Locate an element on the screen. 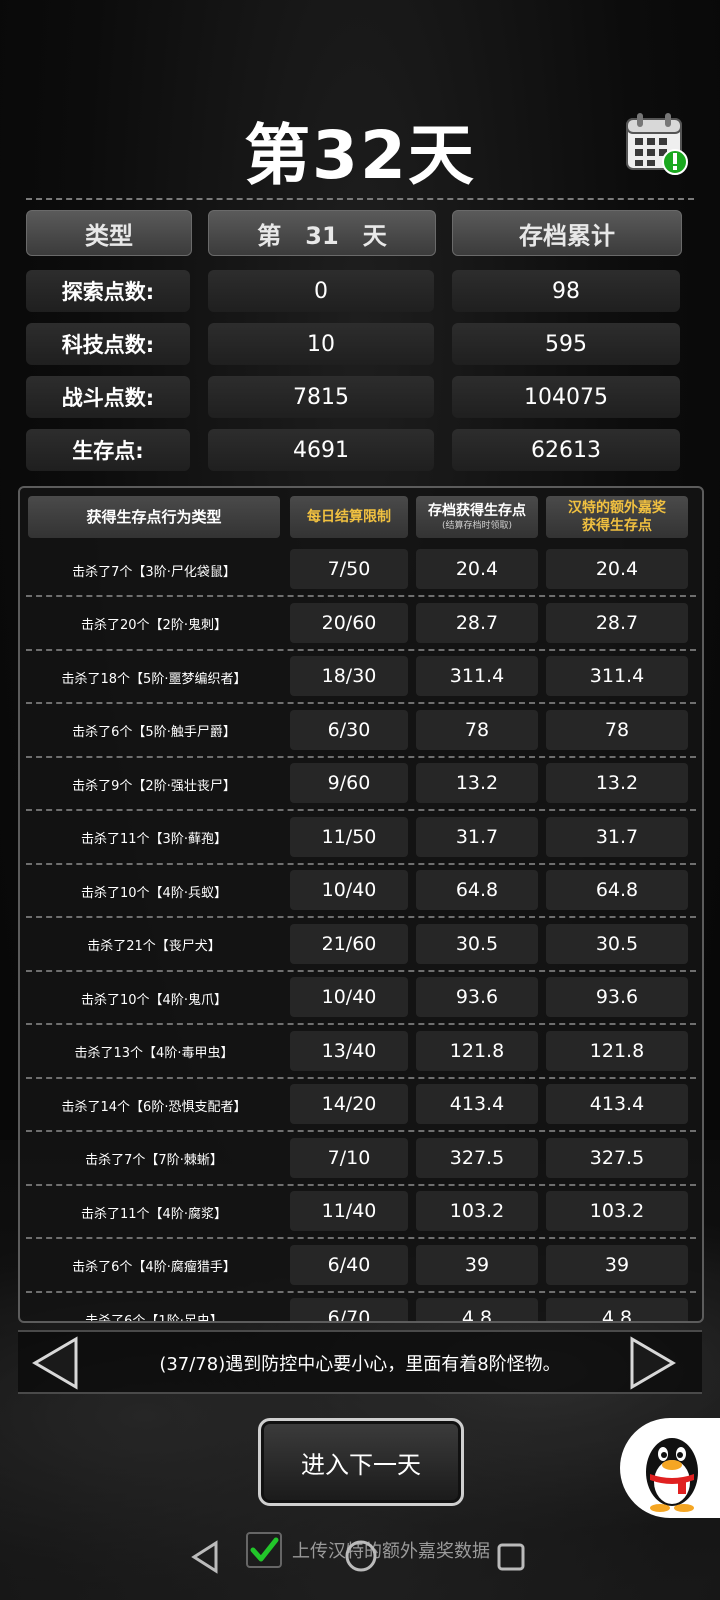 This screenshot has height=1600, width=720. row-daily-limit: 9/60 is located at coordinates (349, 783).